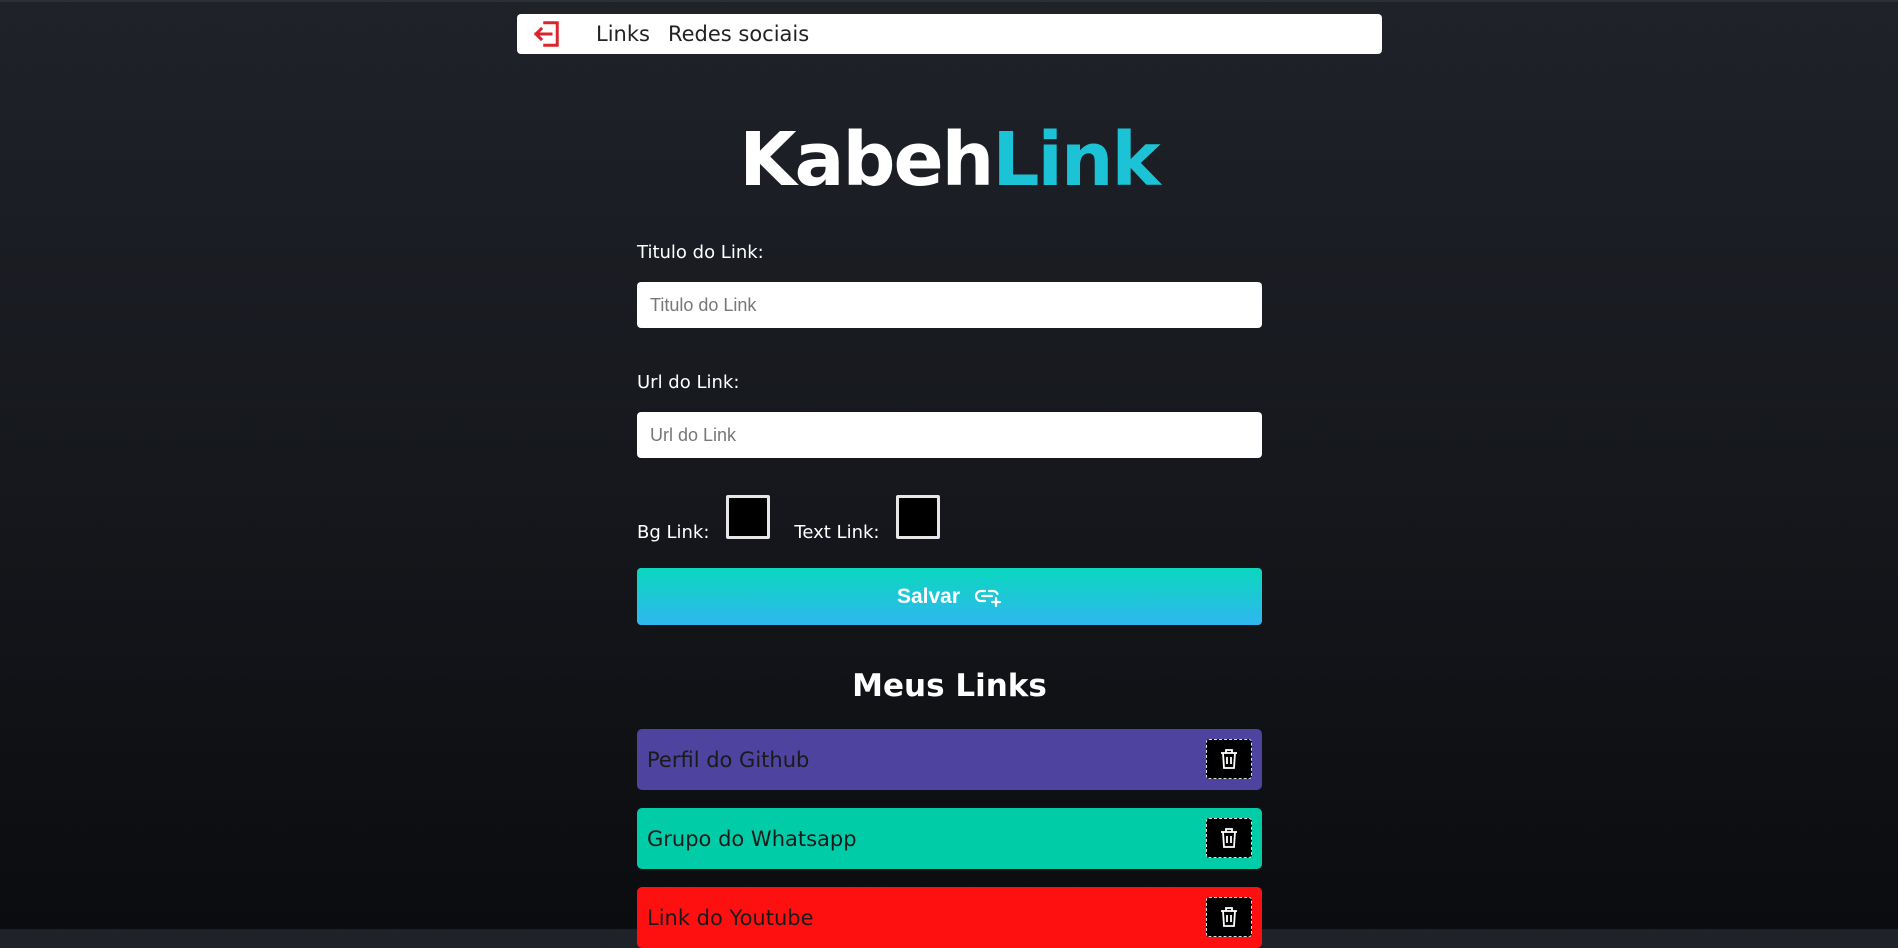 The image size is (1898, 948). Describe the element at coordinates (748, 516) in the screenshot. I see `bg-color-picker` at that location.